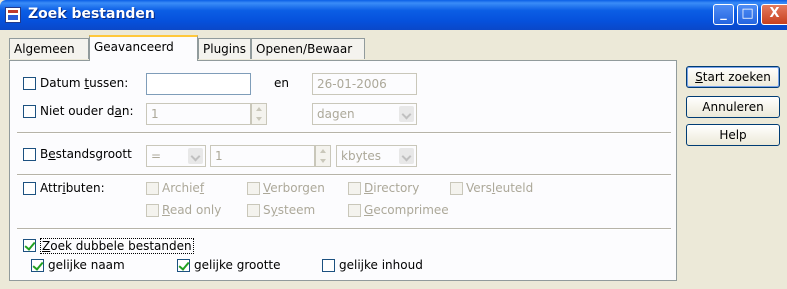 This screenshot has width=787, height=289. Describe the element at coordinates (84, 83) in the screenshot. I see `date-between-label: Datum tussen:` at that location.